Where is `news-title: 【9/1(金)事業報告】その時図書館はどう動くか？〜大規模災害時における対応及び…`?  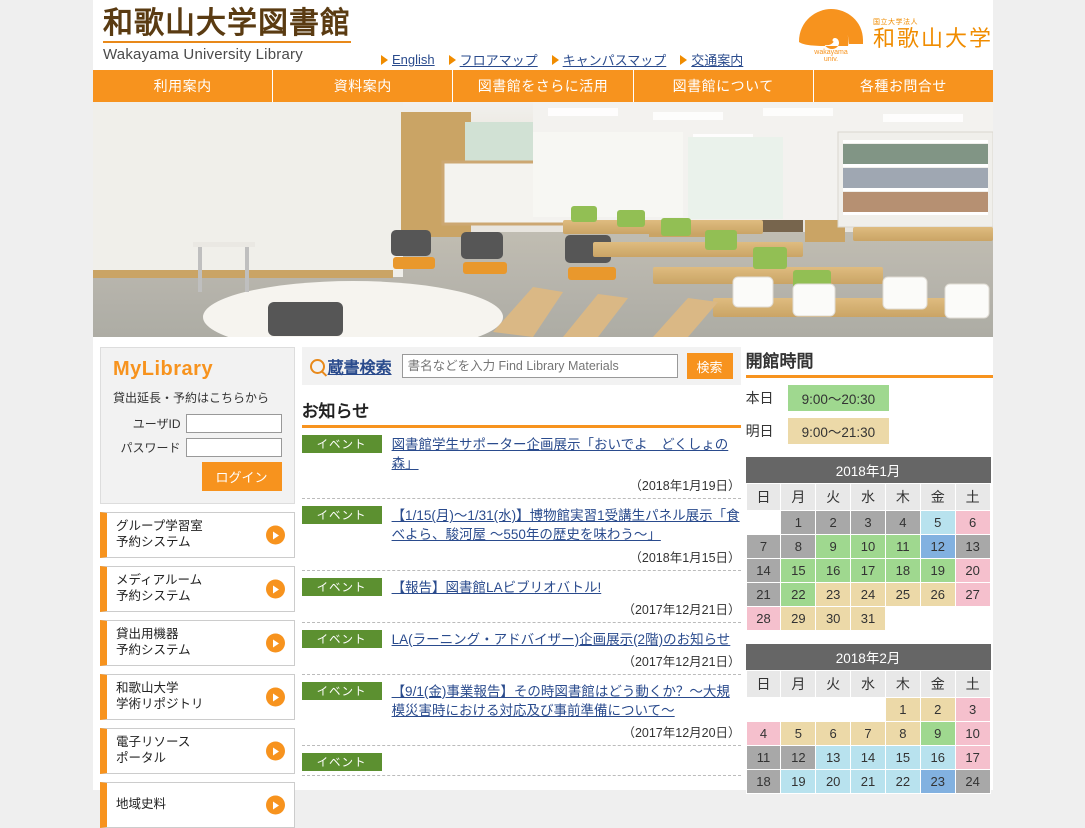
news-title: 【9/1(金)事業報告】その時図書館はどう動くか？〜大規模災害時における対応及び… is located at coordinates (566, 701).